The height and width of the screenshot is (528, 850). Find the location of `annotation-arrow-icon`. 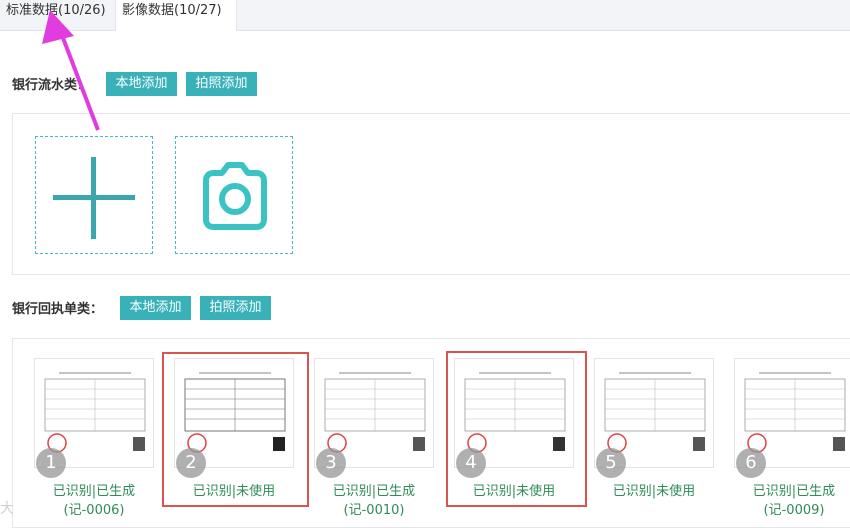

annotation-arrow-icon is located at coordinates (71, 70).